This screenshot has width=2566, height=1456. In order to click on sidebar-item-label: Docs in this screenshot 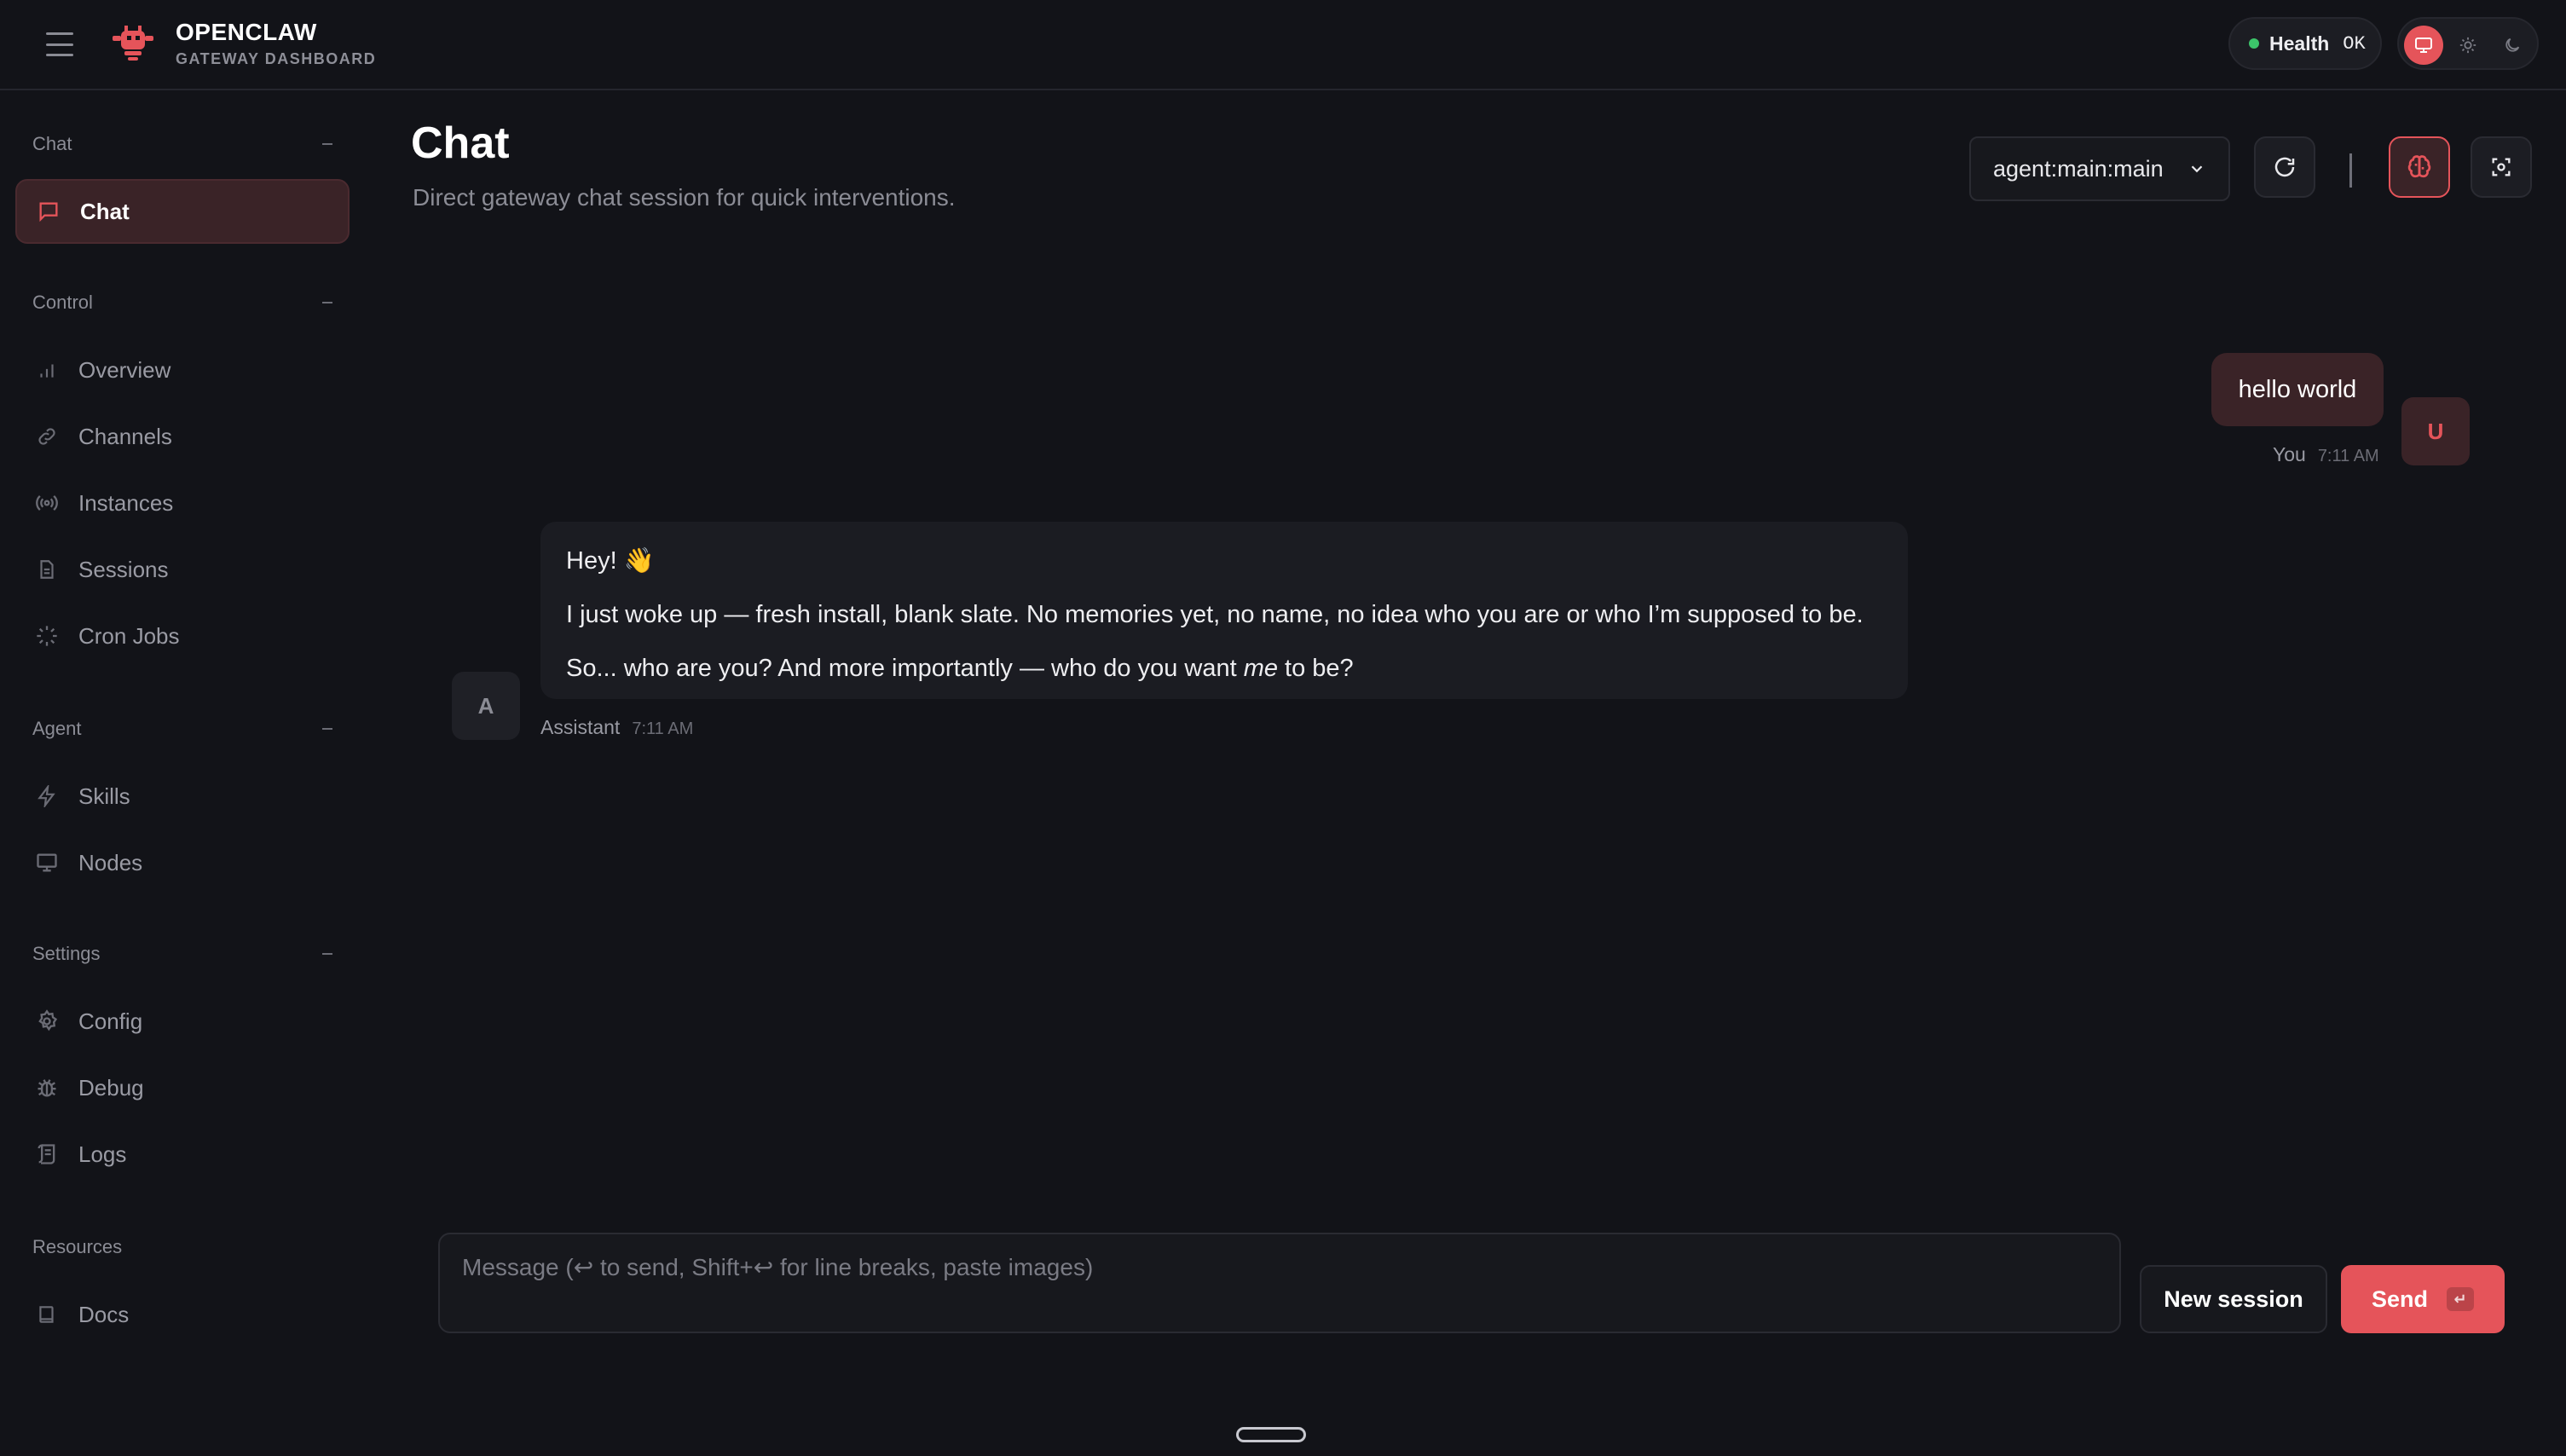, I will do `click(104, 1314)`.